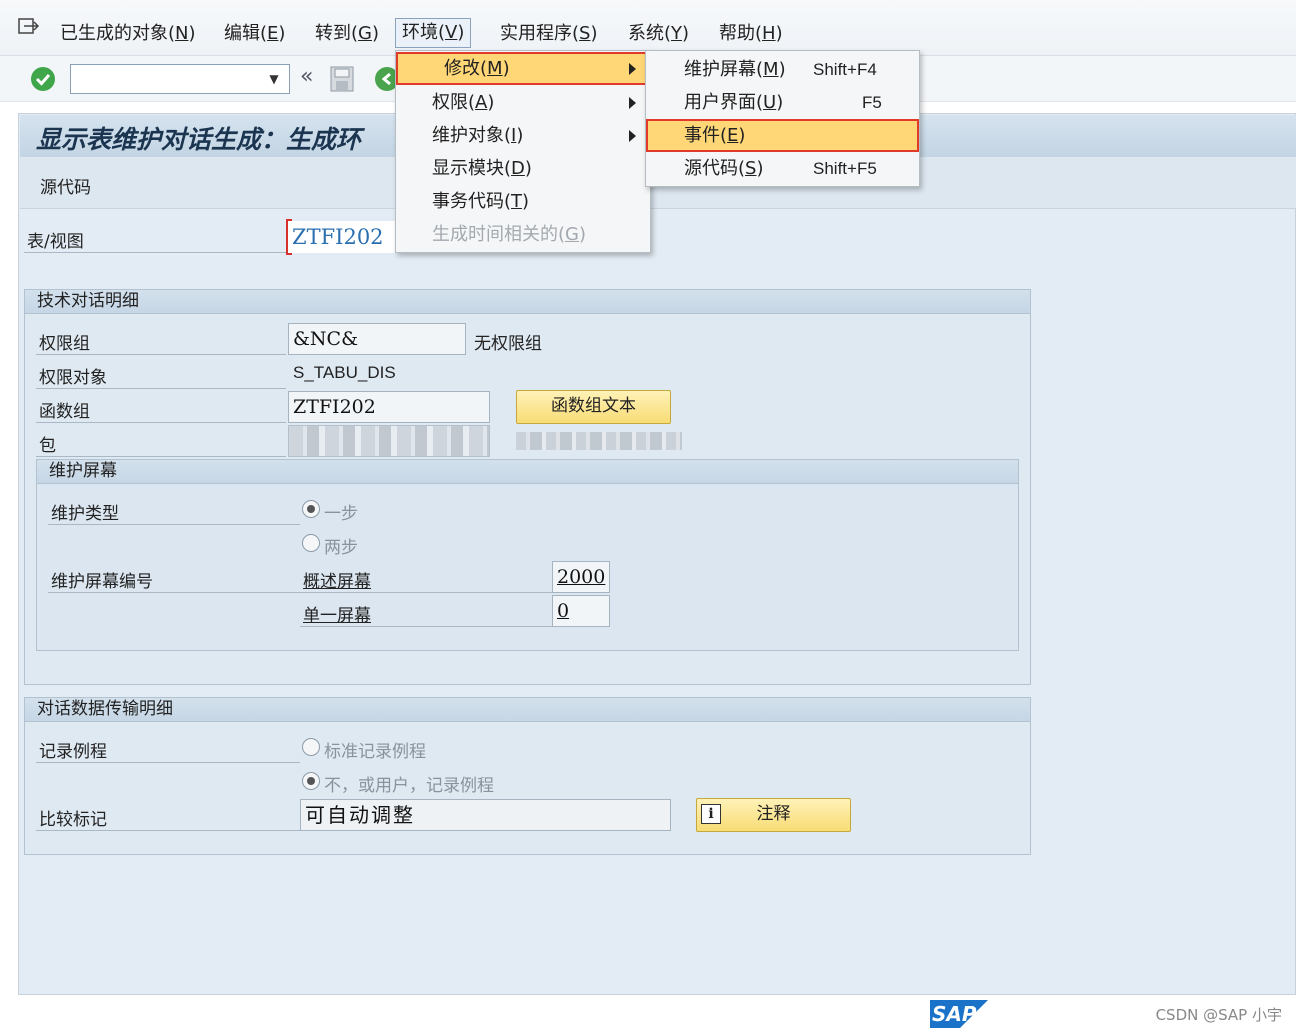  What do you see at coordinates (523, 102) in the screenshot?
I see `env-item-authorization: 权限(A)` at bounding box center [523, 102].